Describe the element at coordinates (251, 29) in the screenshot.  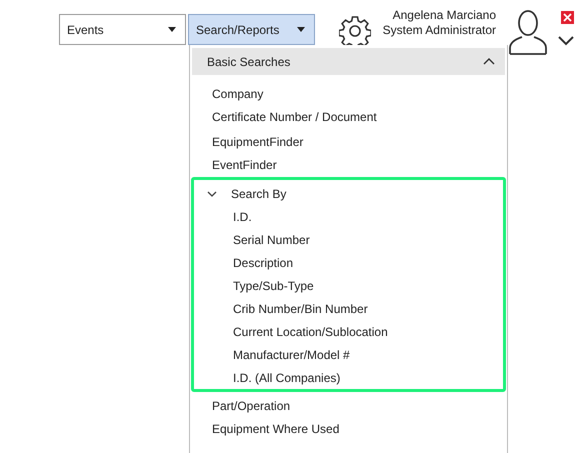
I see `dropdown: Search/Reports` at that location.